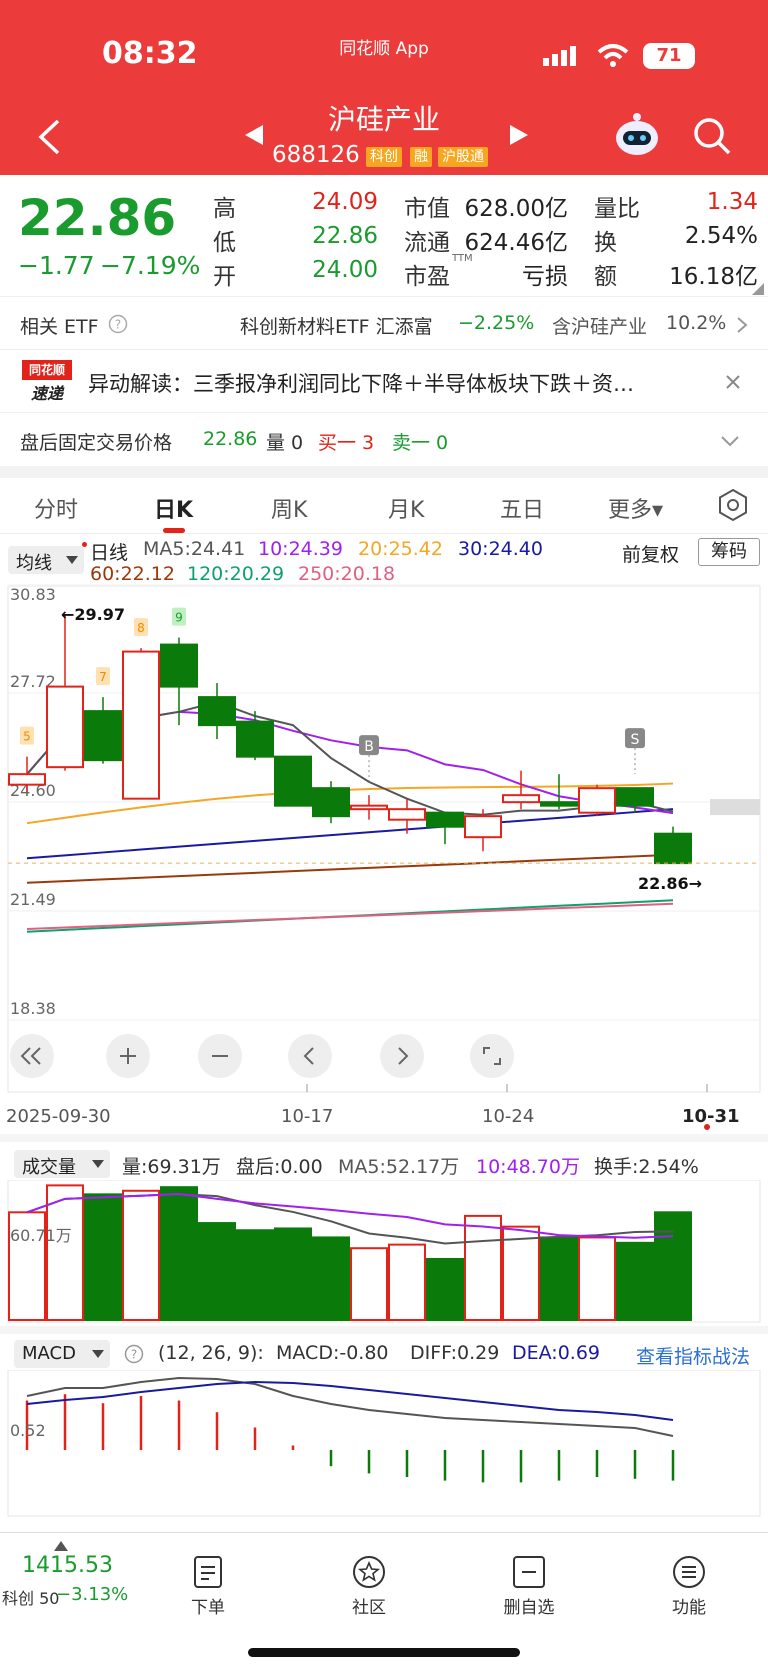 The height and width of the screenshot is (1669, 768). Describe the element at coordinates (220, 1056) in the screenshot. I see `zoom-out-button` at that location.